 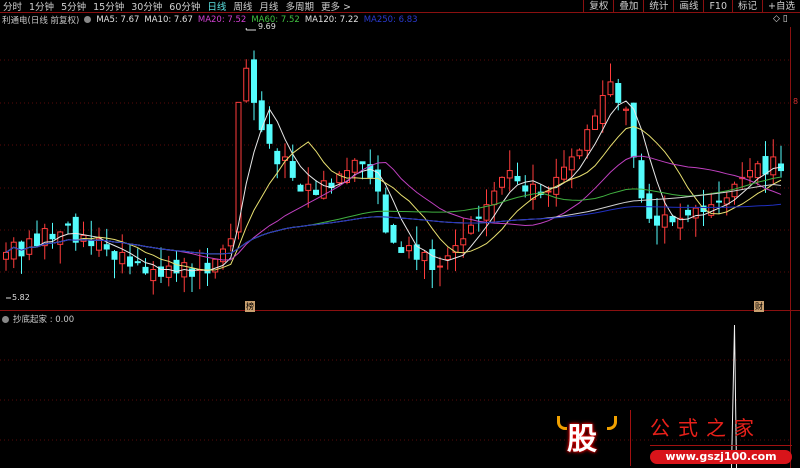 What do you see at coordinates (21, 297) in the screenshot?
I see `low-price-marker: 5.82` at bounding box center [21, 297].